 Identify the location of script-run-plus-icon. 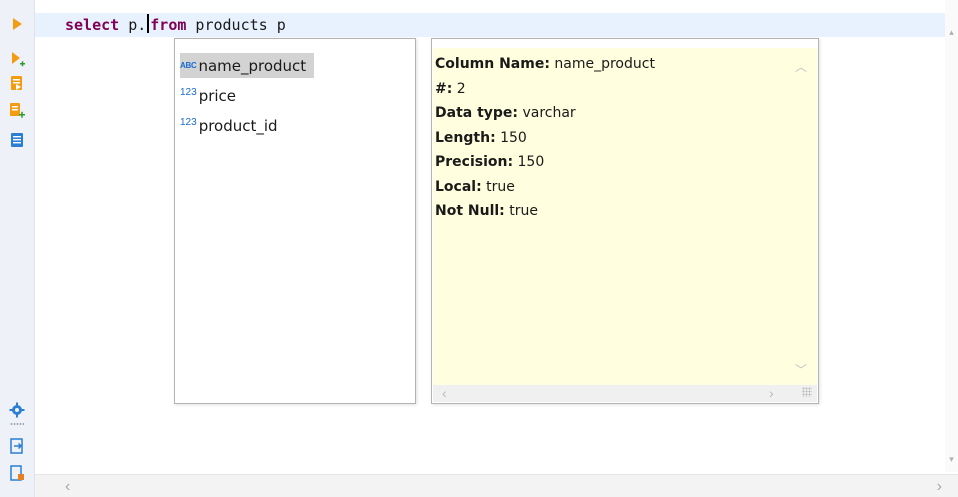
(17, 110).